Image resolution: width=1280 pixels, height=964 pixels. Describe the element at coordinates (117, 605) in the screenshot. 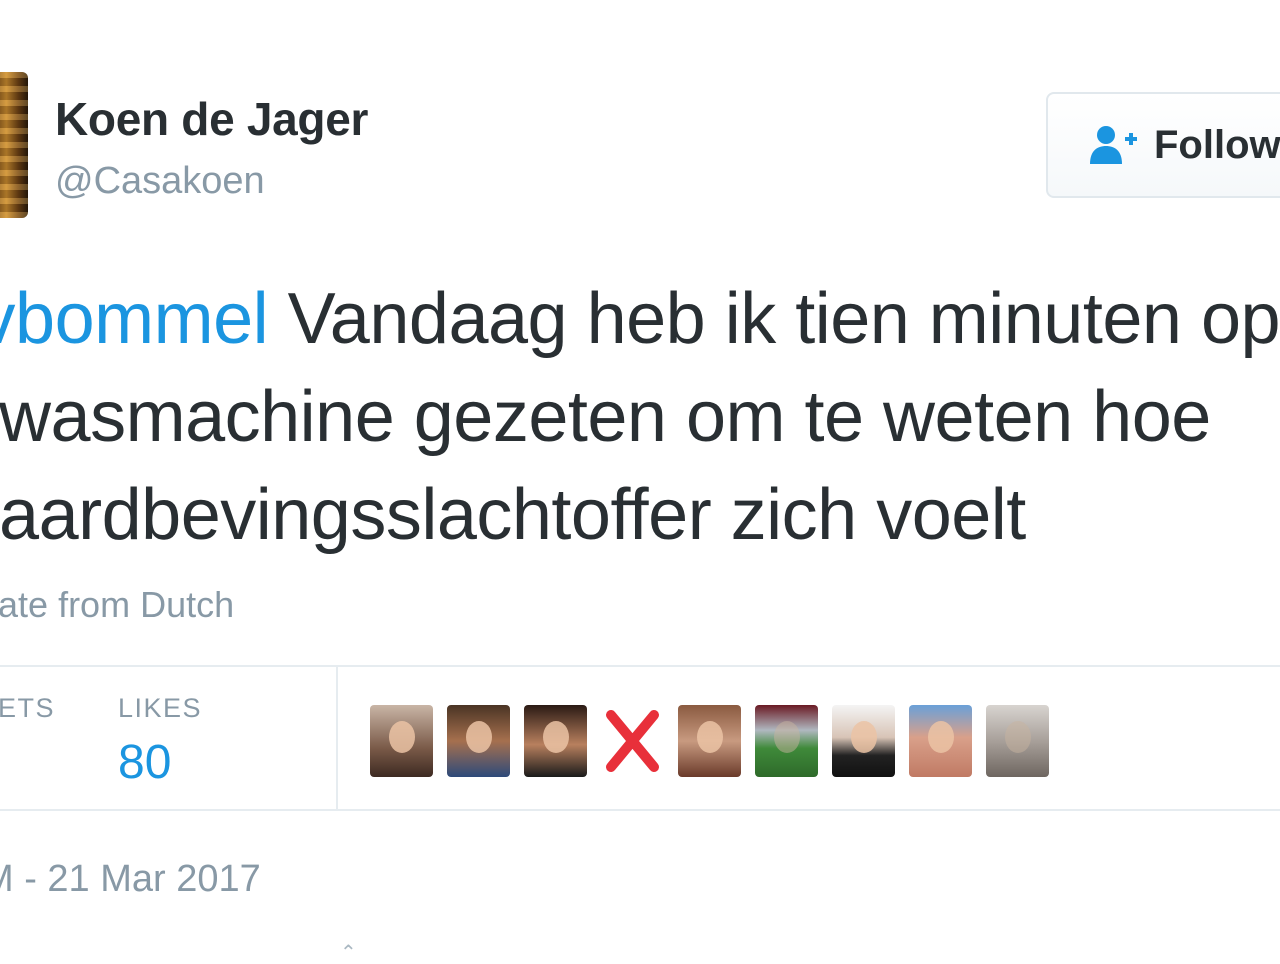

I see `translate-link: nslate from Dutch` at that location.